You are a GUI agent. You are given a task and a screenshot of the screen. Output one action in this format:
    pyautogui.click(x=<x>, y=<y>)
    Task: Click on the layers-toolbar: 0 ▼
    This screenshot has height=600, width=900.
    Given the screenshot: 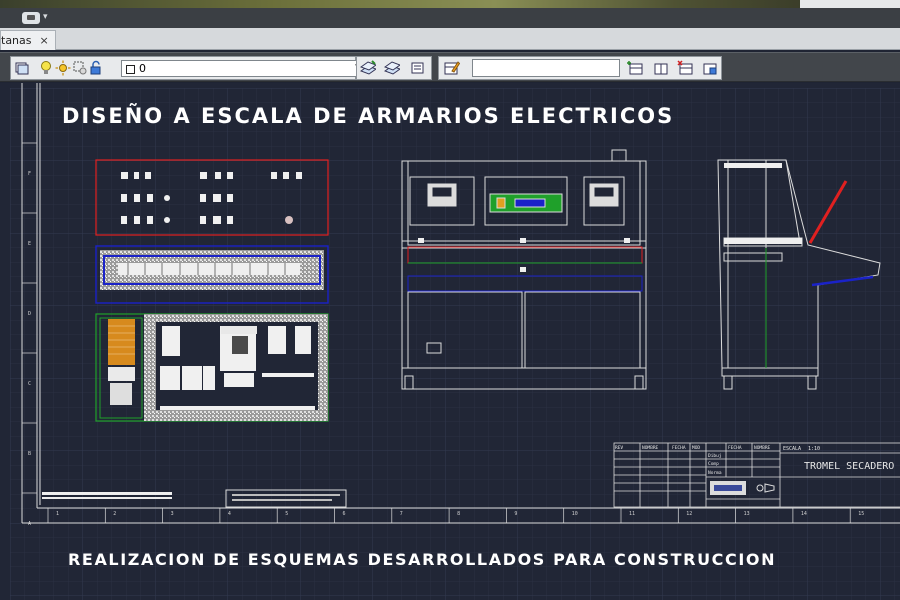 What is the action you would take?
    pyautogui.click(x=450, y=67)
    